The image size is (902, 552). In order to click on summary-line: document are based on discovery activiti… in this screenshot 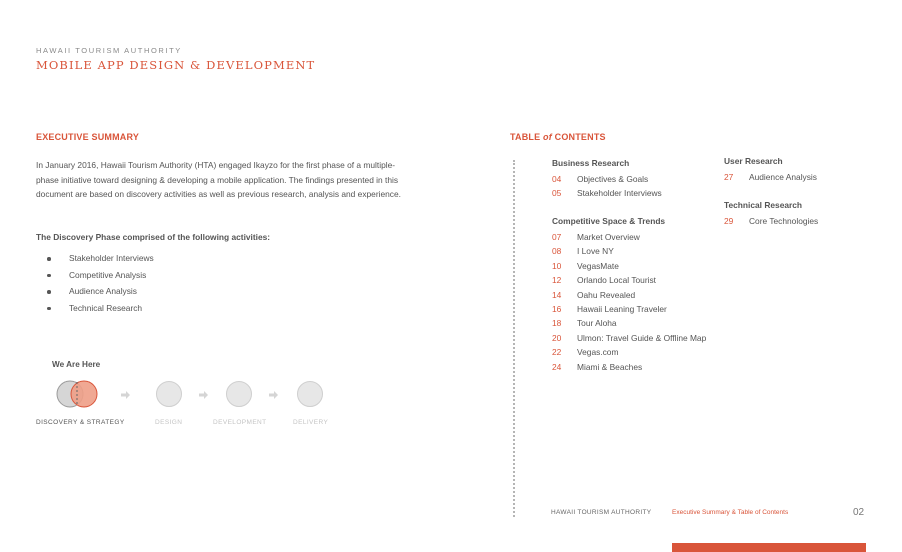, I will do `click(218, 194)`.